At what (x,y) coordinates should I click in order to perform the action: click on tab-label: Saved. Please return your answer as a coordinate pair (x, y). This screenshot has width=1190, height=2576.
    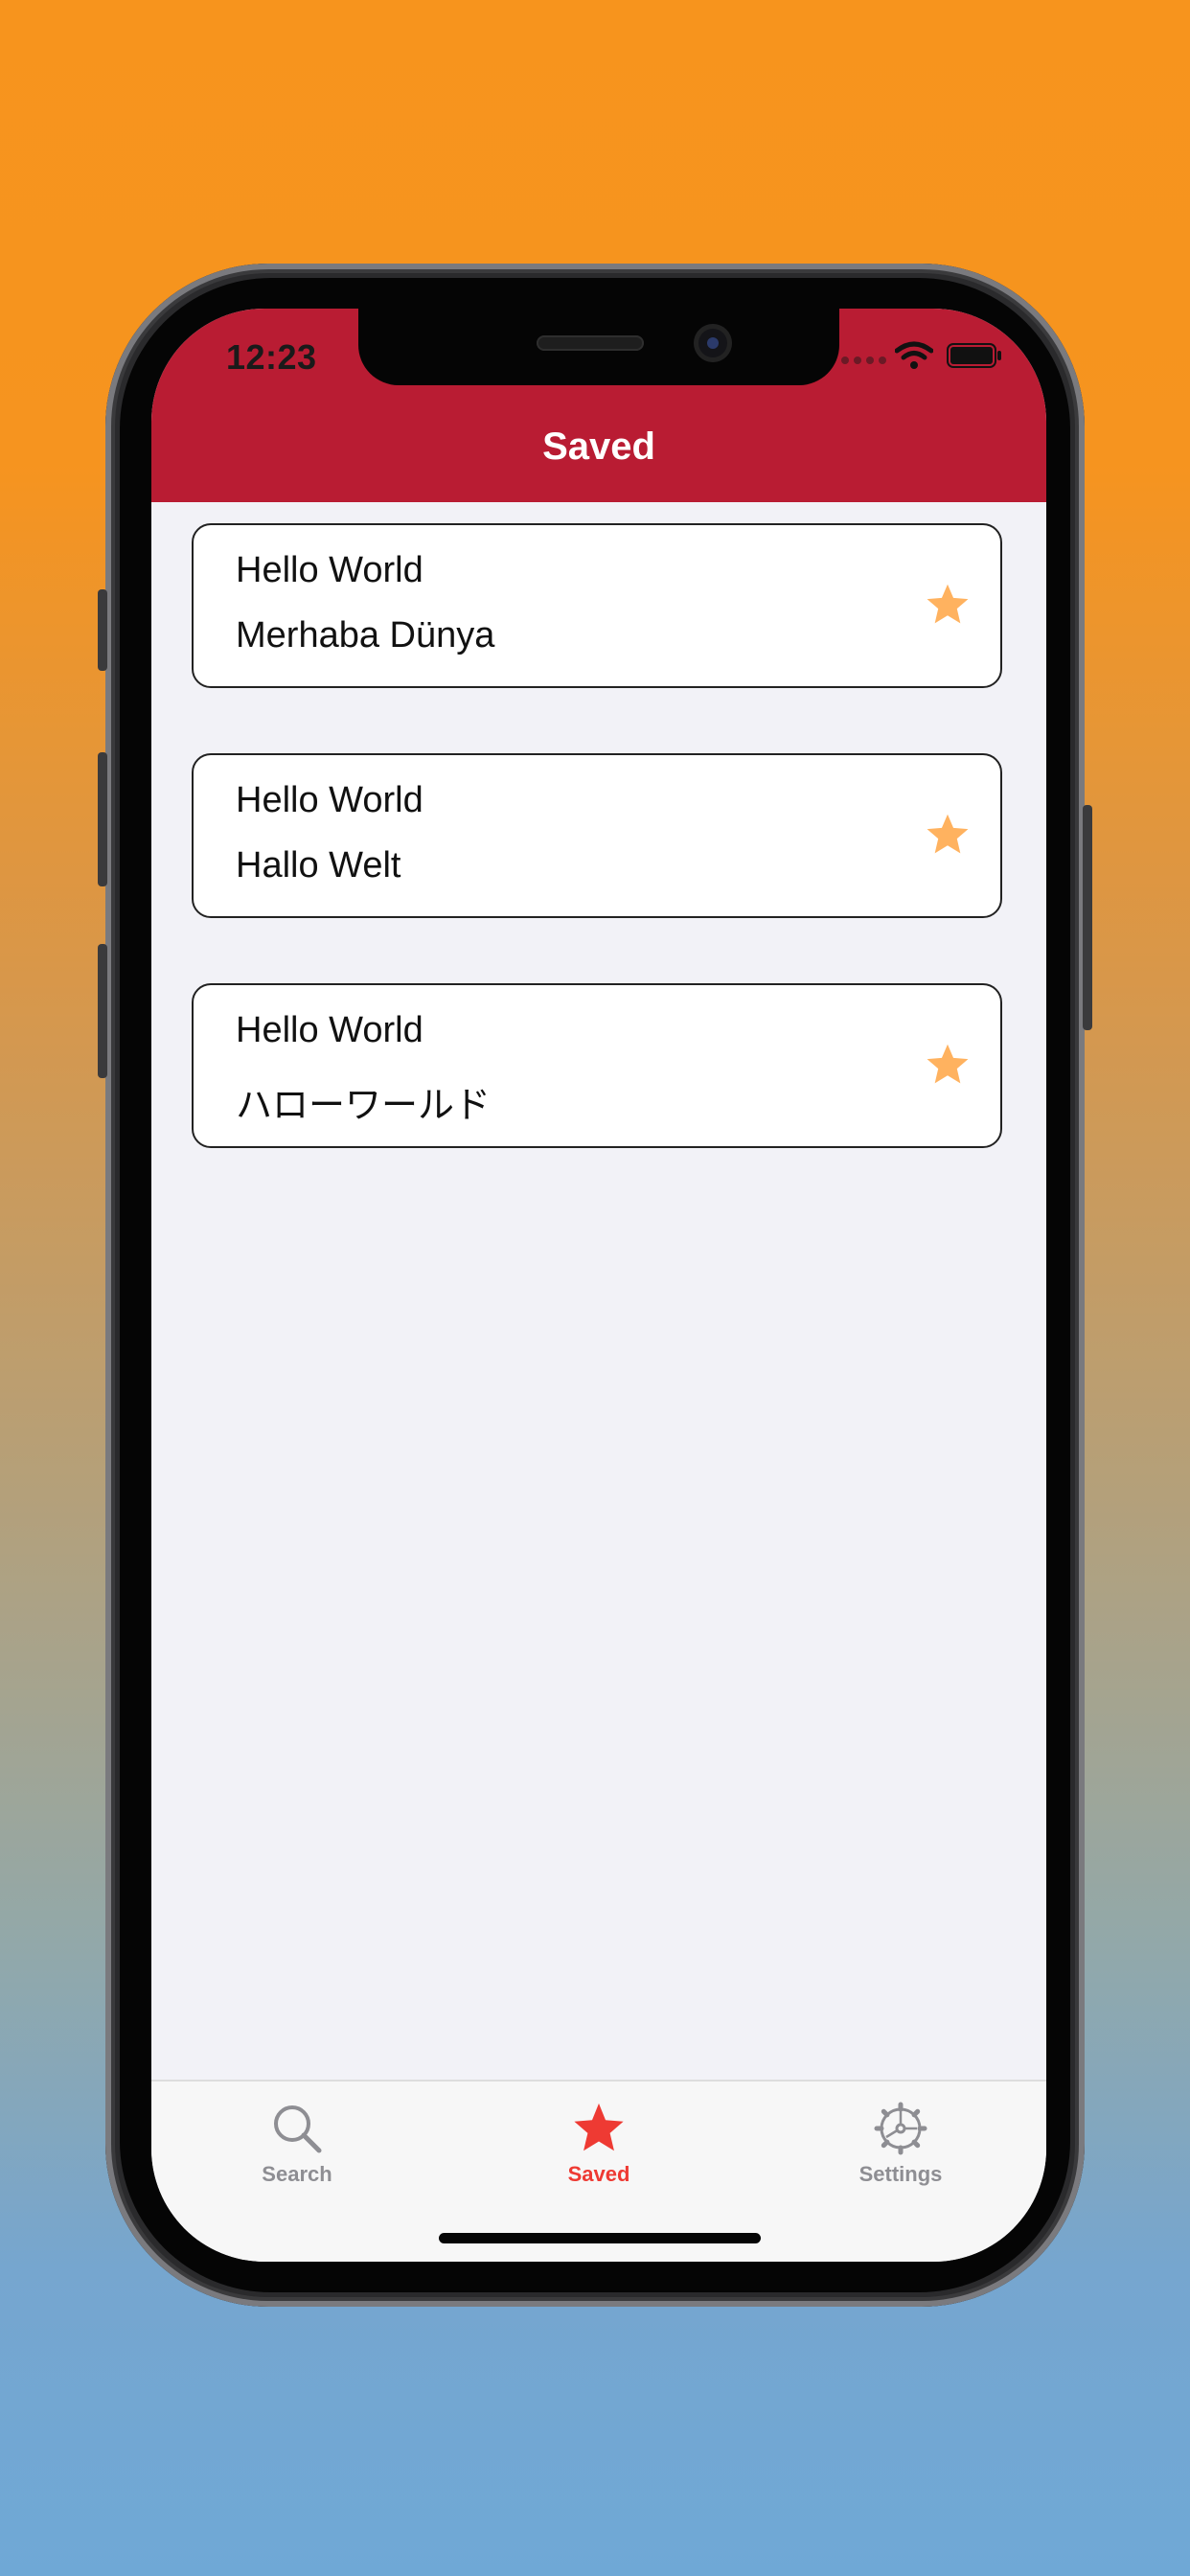
    Looking at the image, I should click on (599, 2174).